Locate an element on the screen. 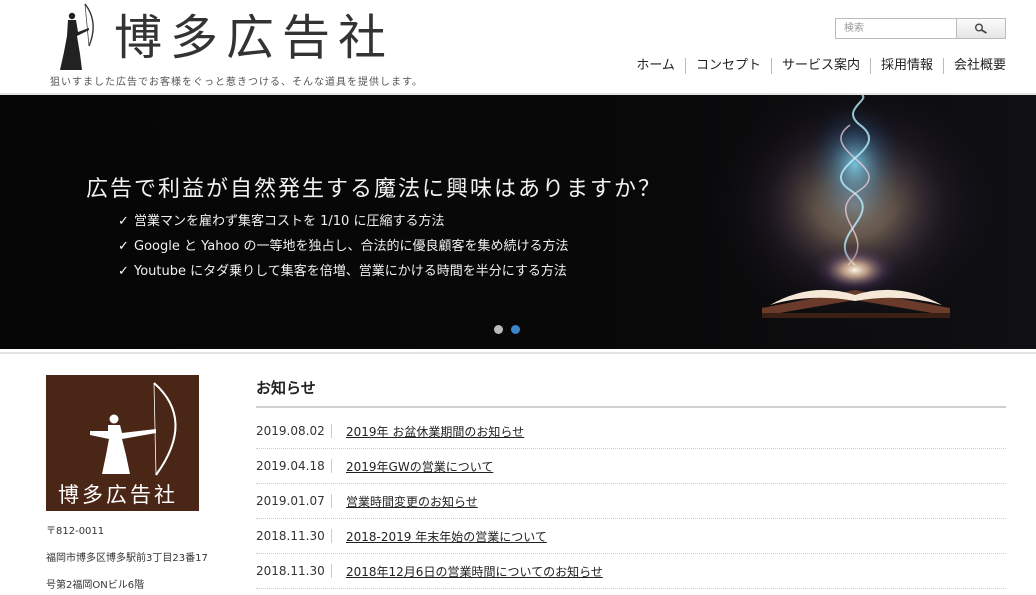  news-link: 営業時間変更のお知らせ is located at coordinates (405, 501).